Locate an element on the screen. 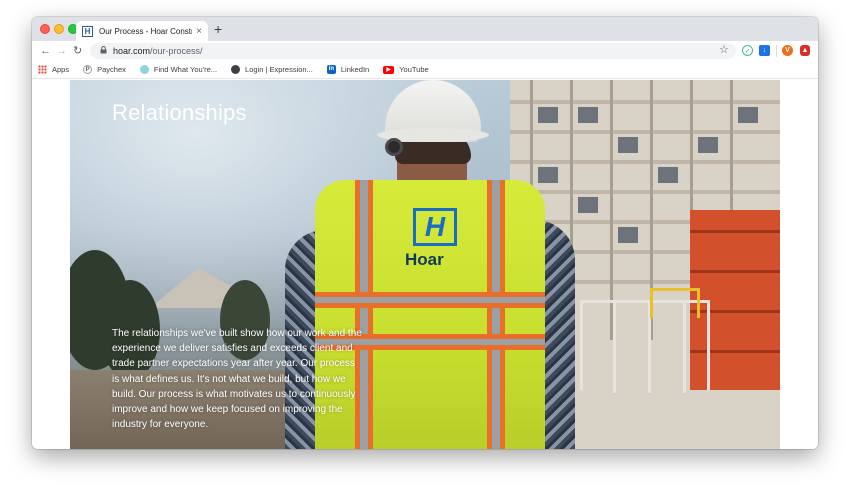 Image resolution: width=850 pixels, height=493 pixels. bookmark-linkedin: in LinkedIn is located at coordinates (348, 69).